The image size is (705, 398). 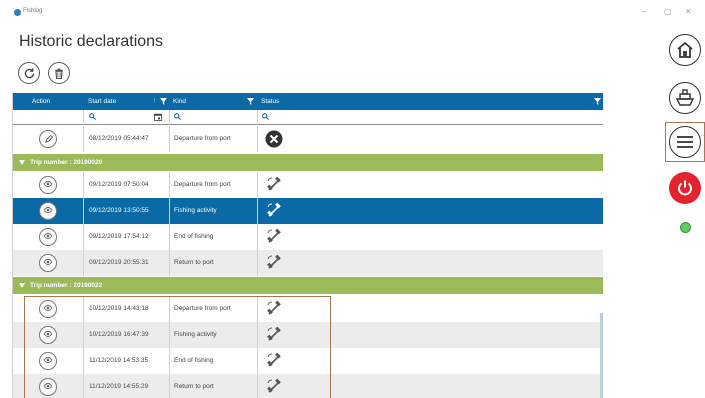 I want to click on column-header-start-date: Start date, so click(x=102, y=101).